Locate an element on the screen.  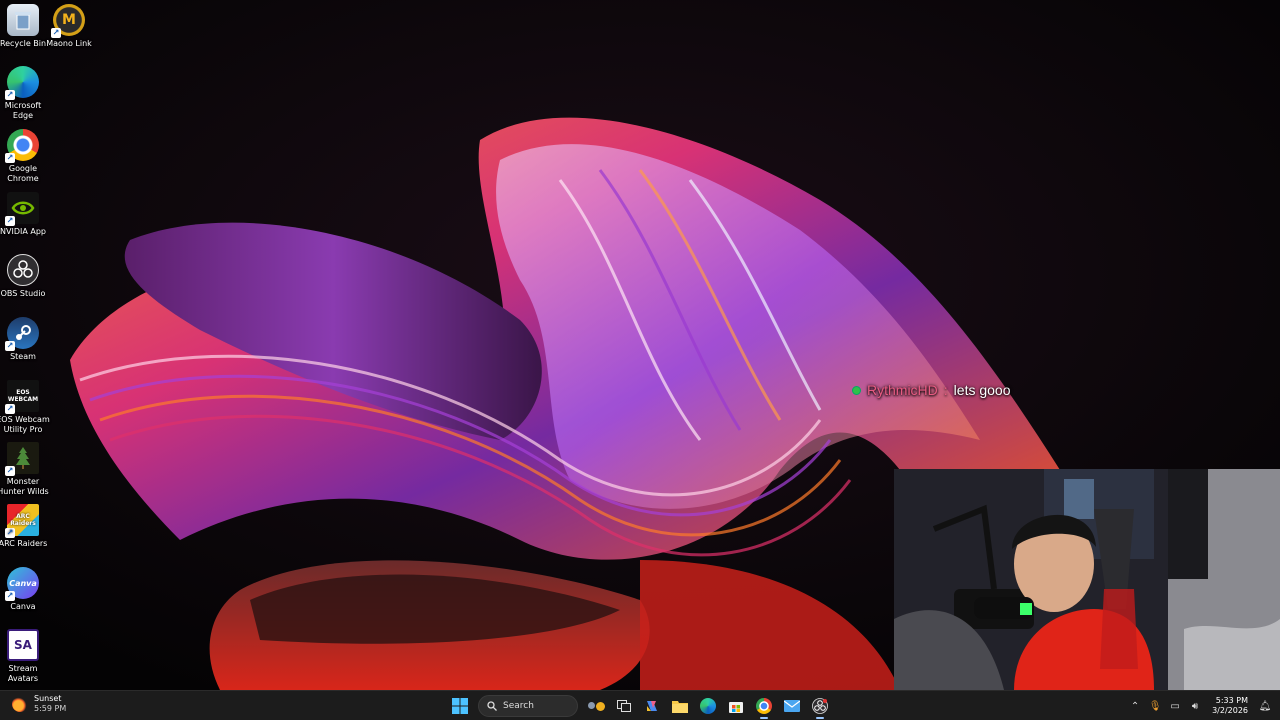
arc-raiders-icon: ARC Raiders ↗ is located at coordinates (22, 521).